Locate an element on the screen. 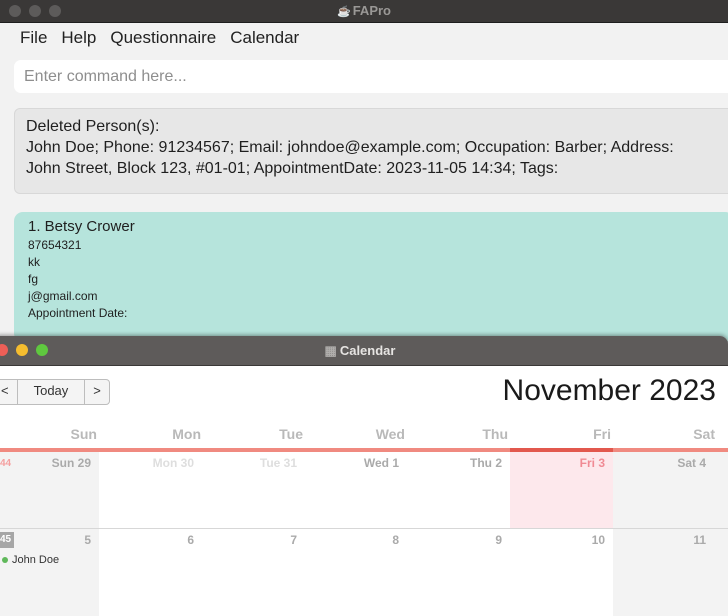  day-cell: Mon 30 is located at coordinates (150, 490).